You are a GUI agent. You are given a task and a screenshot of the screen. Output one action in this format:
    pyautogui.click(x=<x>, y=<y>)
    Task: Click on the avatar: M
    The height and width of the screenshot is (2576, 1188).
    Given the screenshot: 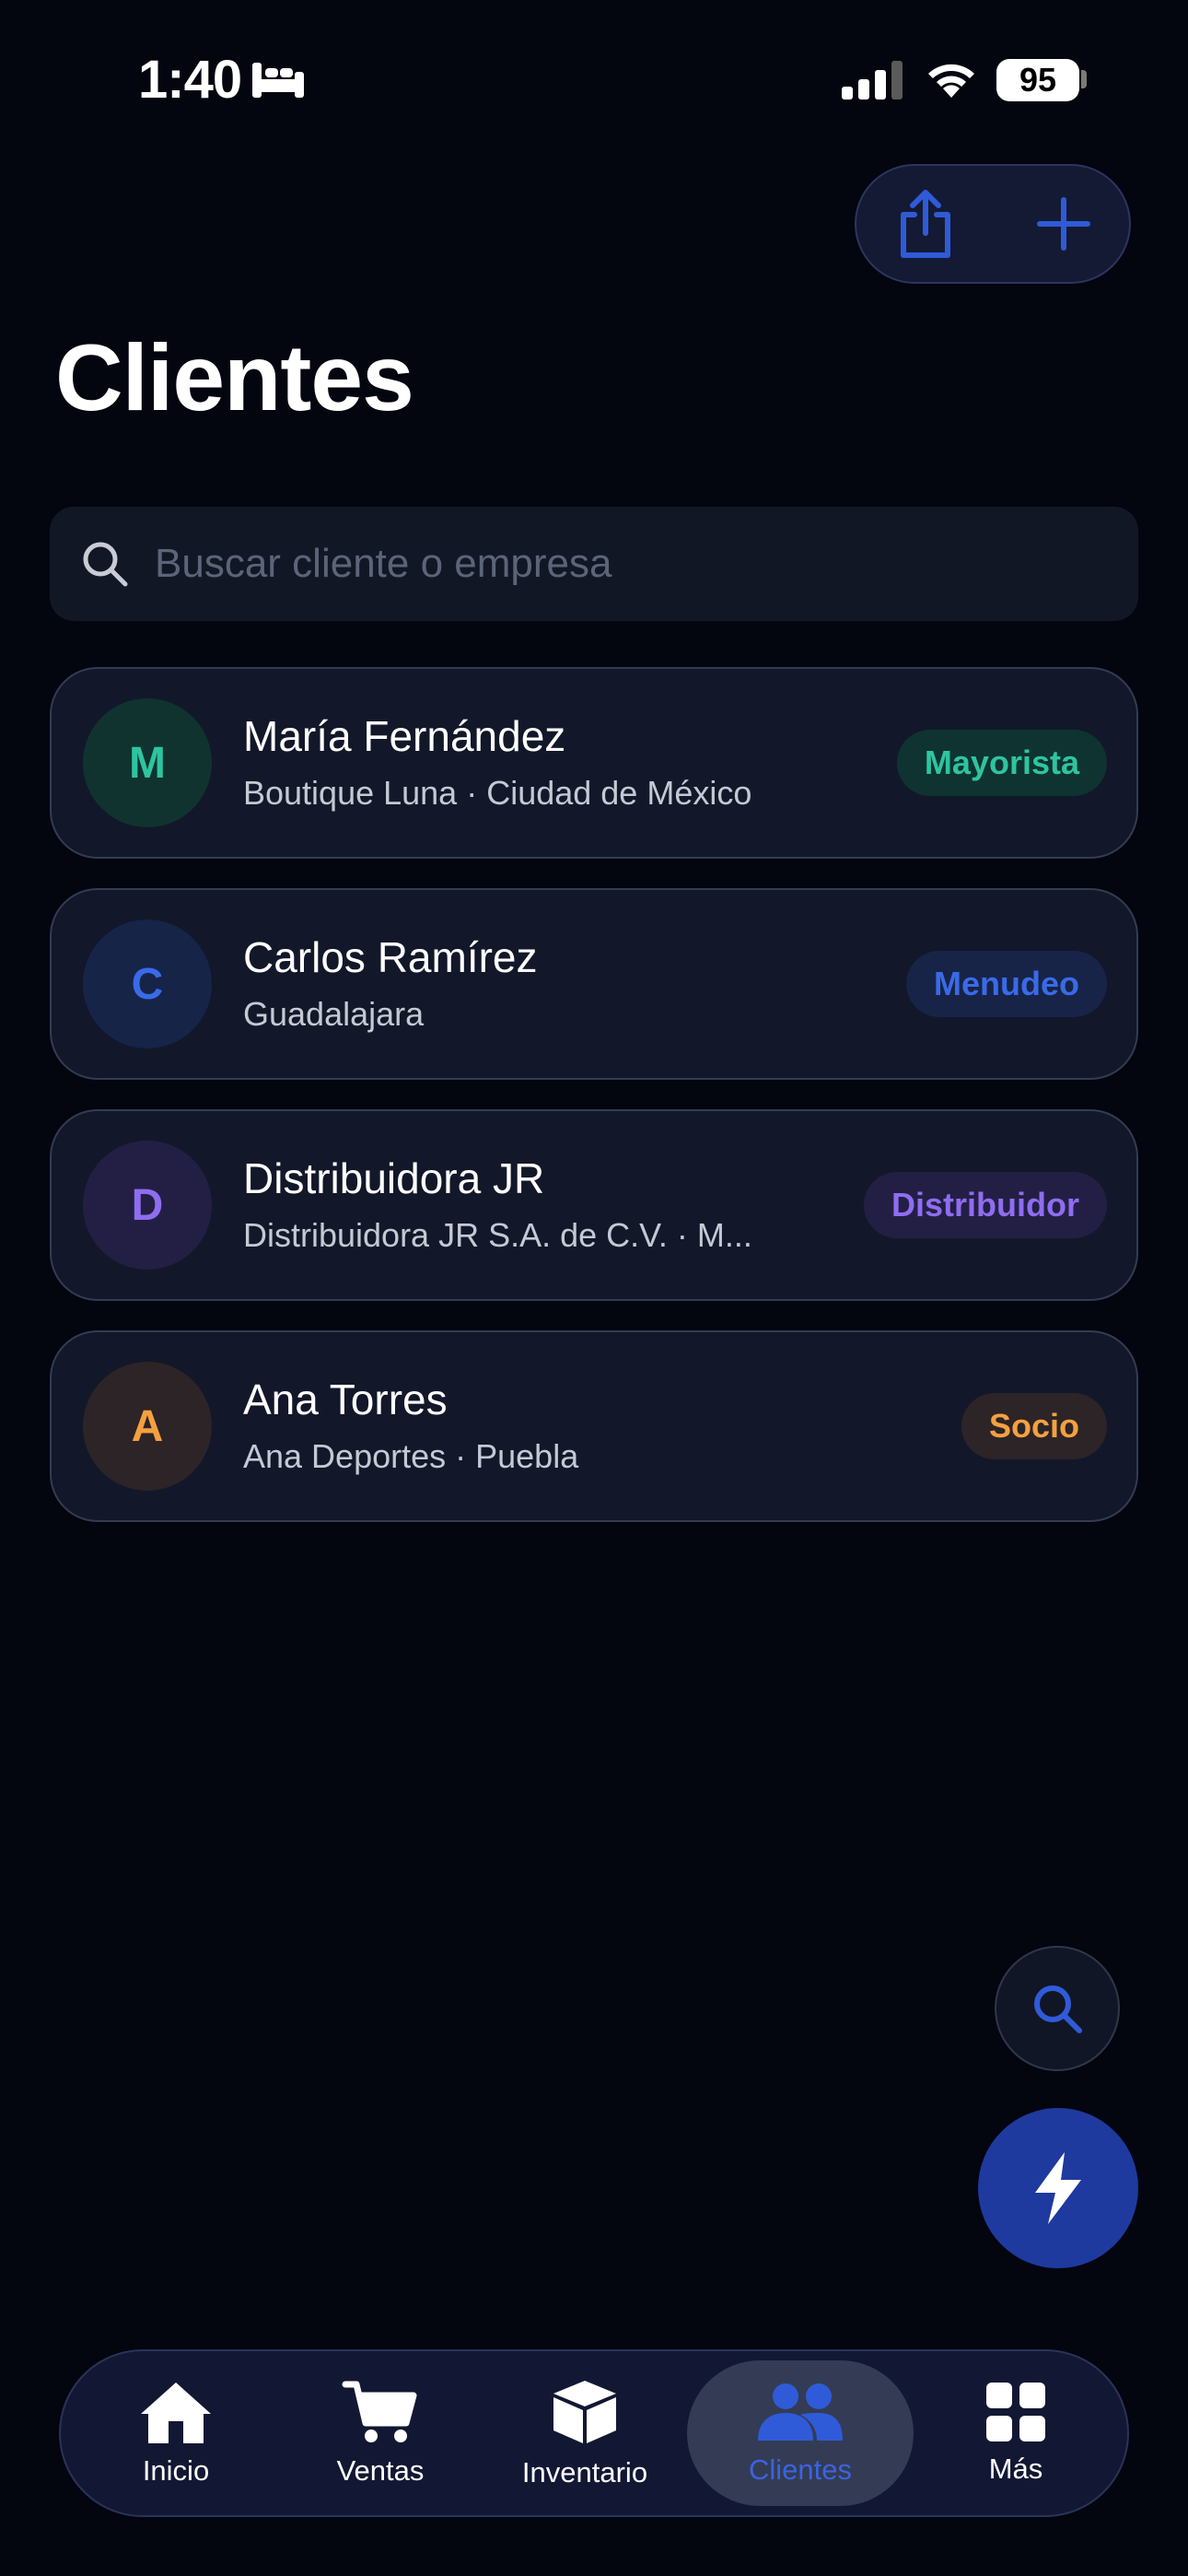 What is the action you would take?
    pyautogui.click(x=147, y=762)
    